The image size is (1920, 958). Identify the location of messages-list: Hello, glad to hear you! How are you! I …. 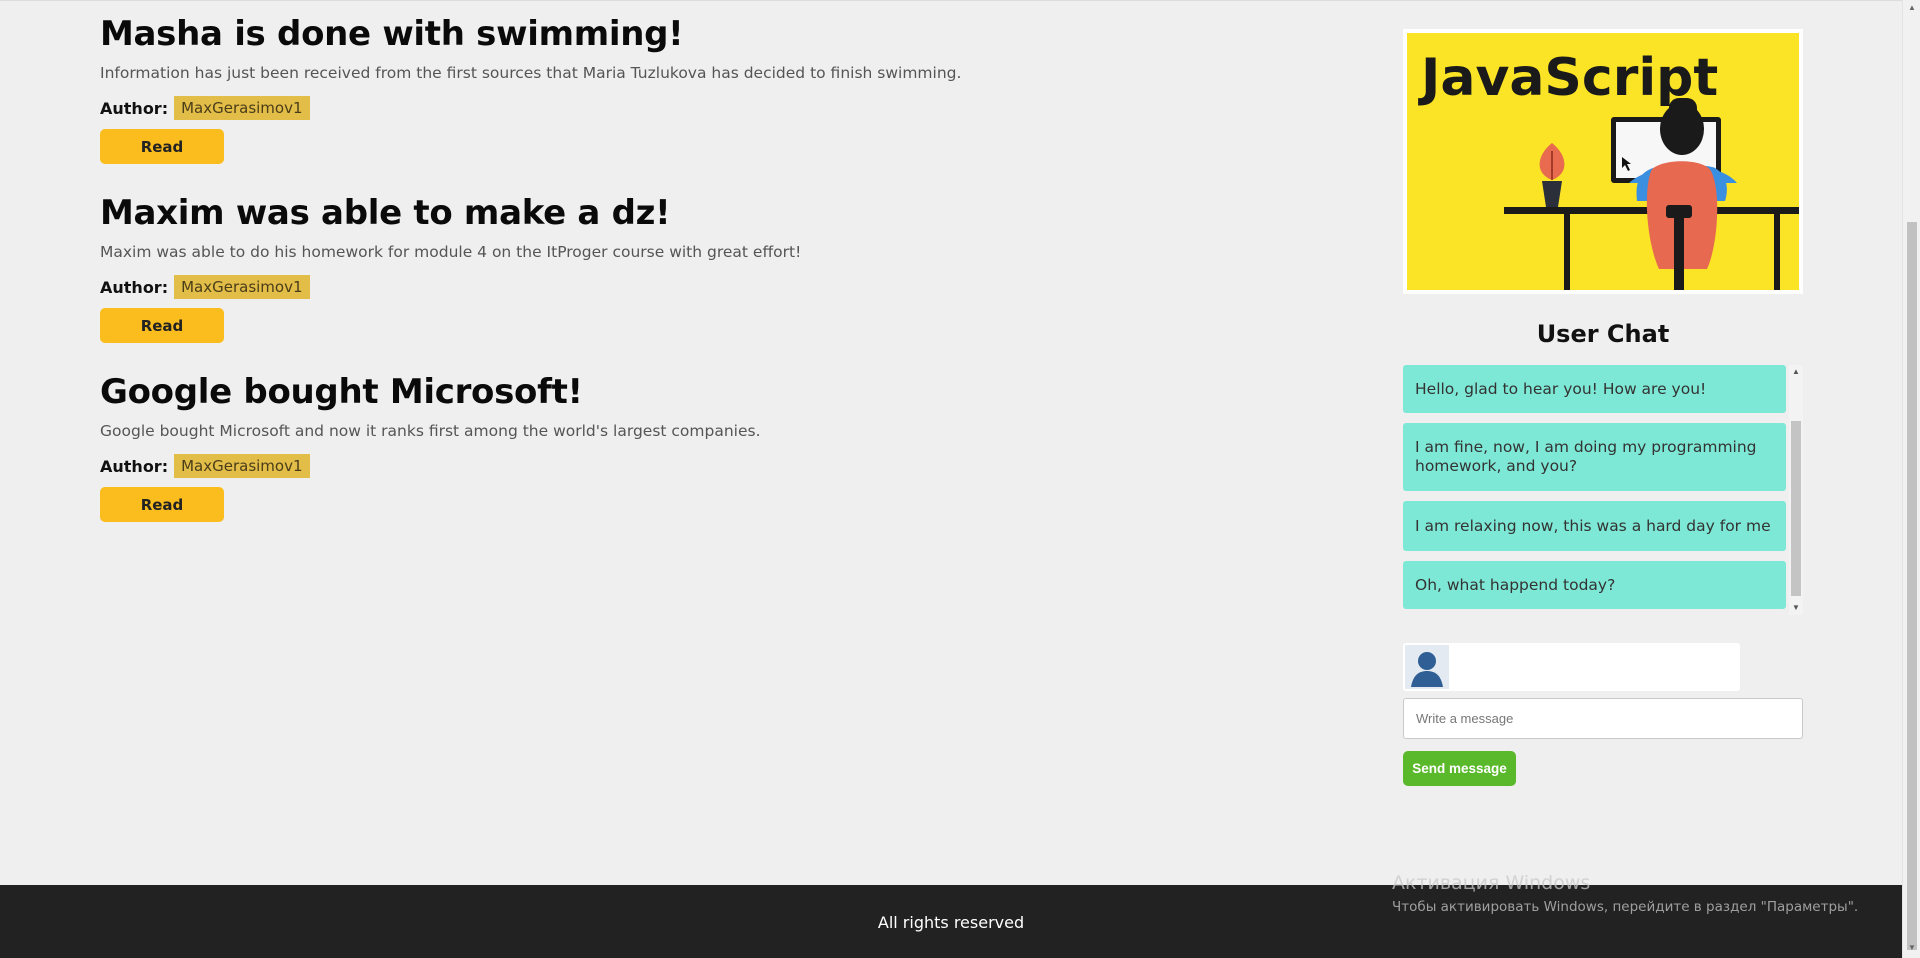
(1594, 487).